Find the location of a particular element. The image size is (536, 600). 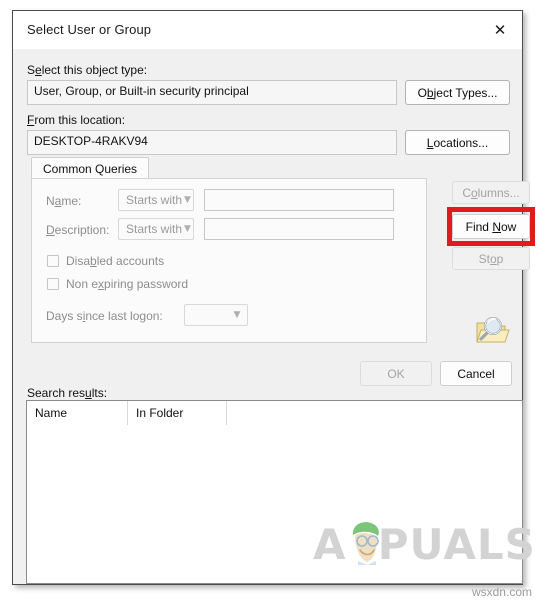

column-header-name: Name is located at coordinates (77, 413).